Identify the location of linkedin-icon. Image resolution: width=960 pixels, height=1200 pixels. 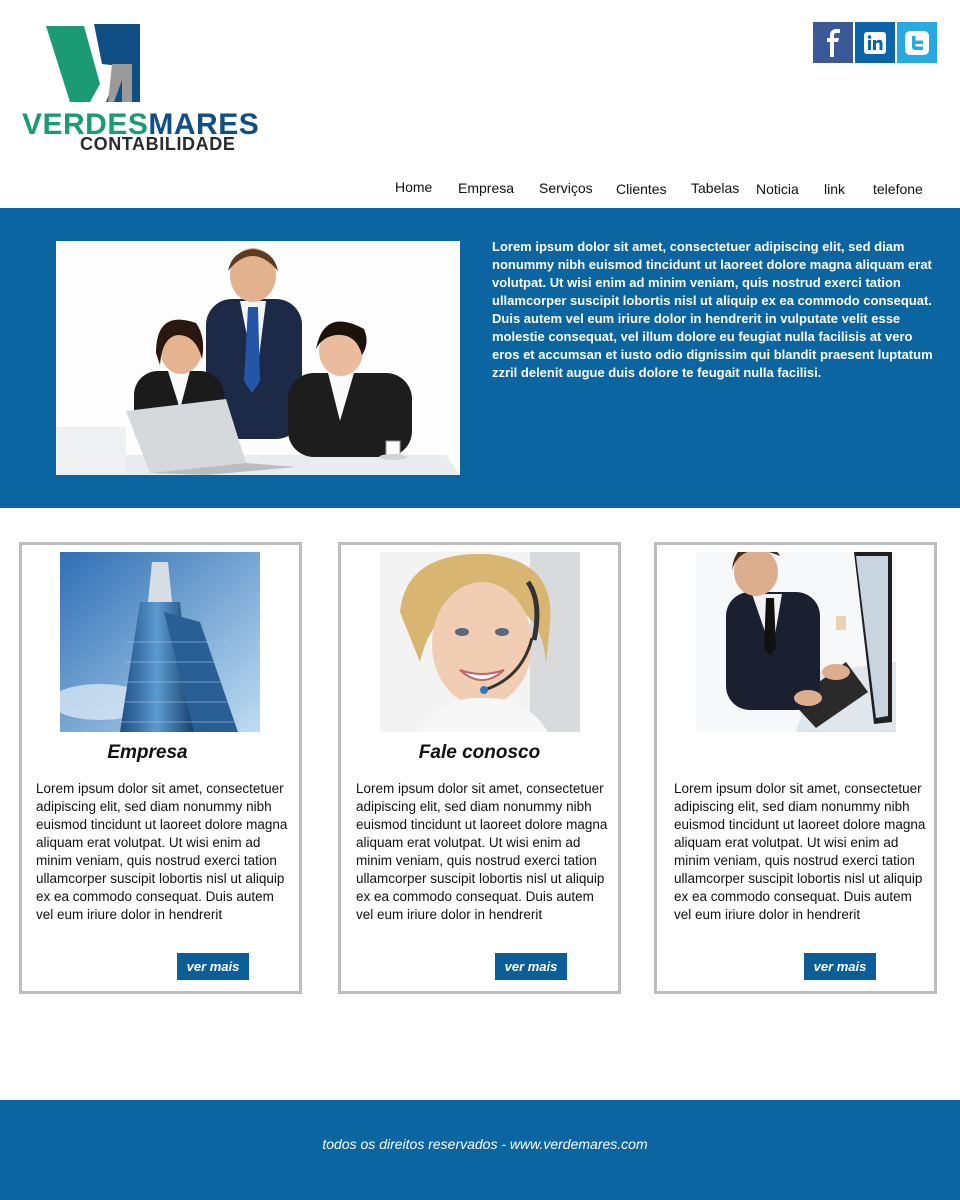
(875, 42).